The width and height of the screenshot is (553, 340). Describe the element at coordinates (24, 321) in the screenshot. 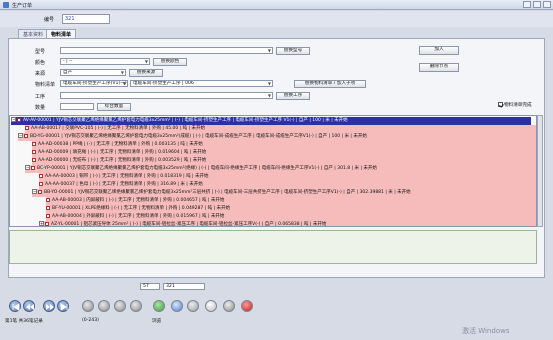

I see `record-info: 第1笔 共36笔记录` at that location.